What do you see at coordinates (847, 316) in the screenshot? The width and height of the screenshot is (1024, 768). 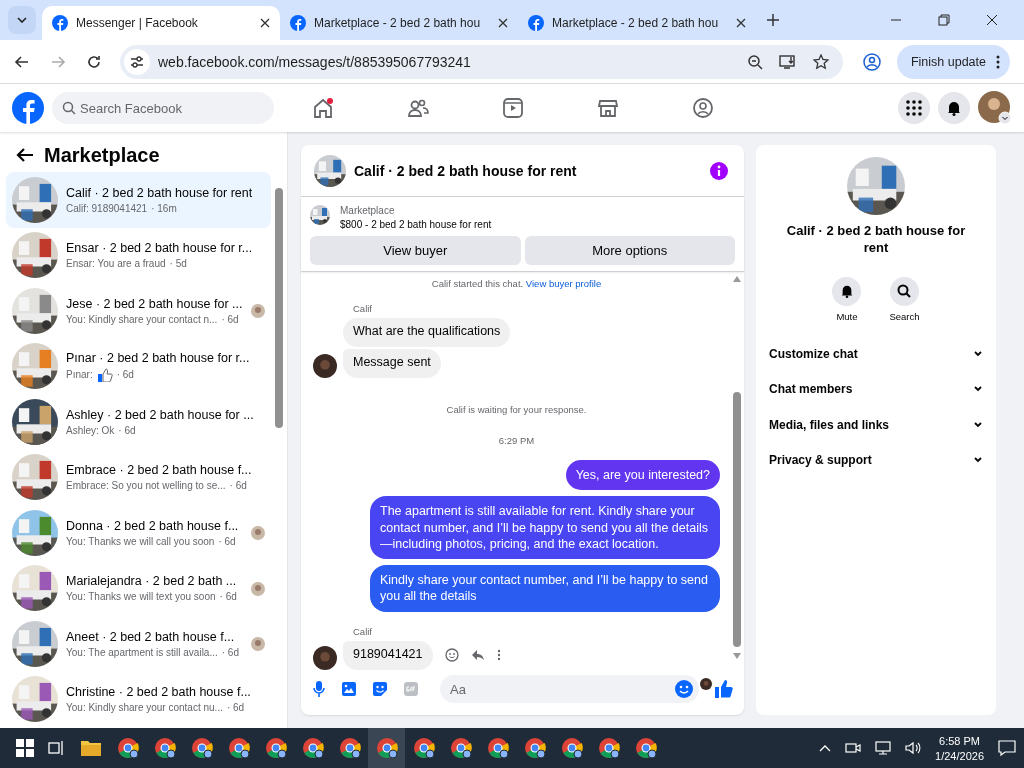 I see `action-label: Mute` at bounding box center [847, 316].